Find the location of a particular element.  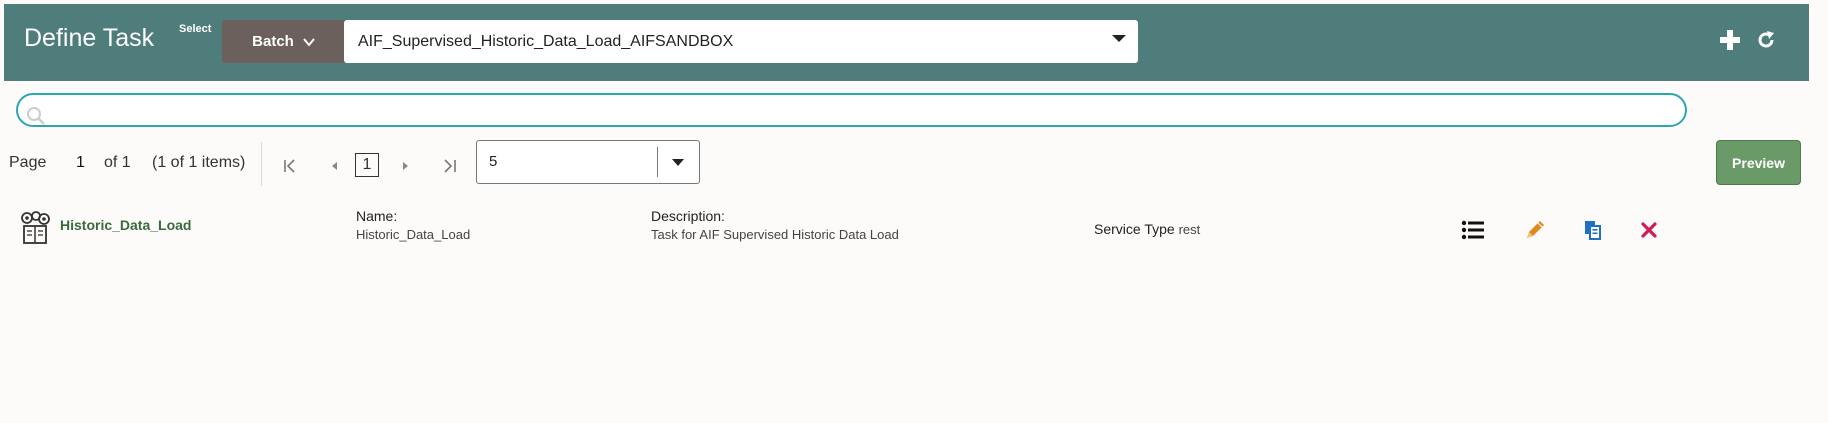

copy-icon is located at coordinates (1593, 230).